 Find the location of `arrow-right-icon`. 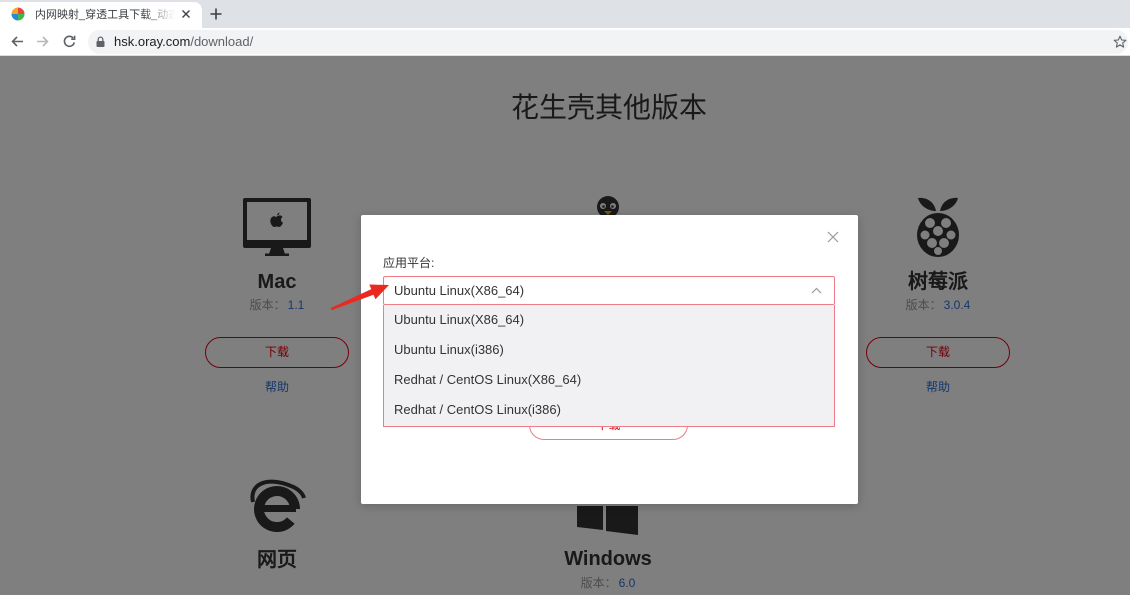

arrow-right-icon is located at coordinates (42, 41).